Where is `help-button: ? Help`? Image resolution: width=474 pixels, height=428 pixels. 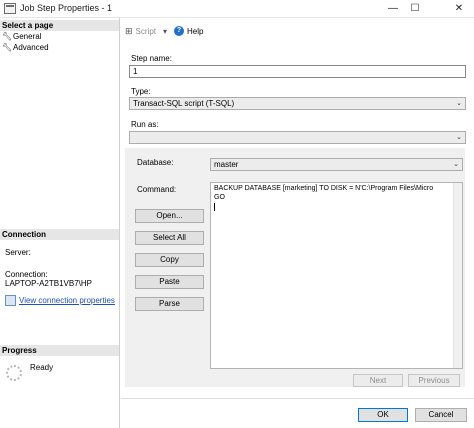 help-button: ? Help is located at coordinates (188, 31).